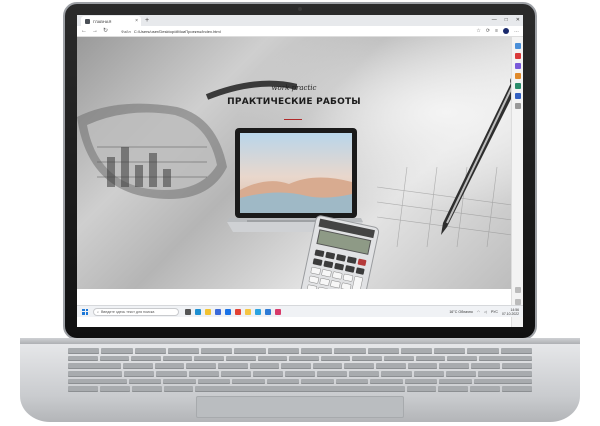 The width and height of the screenshot is (600, 426). I want to click on language-indicator: РУС, so click(494, 312).